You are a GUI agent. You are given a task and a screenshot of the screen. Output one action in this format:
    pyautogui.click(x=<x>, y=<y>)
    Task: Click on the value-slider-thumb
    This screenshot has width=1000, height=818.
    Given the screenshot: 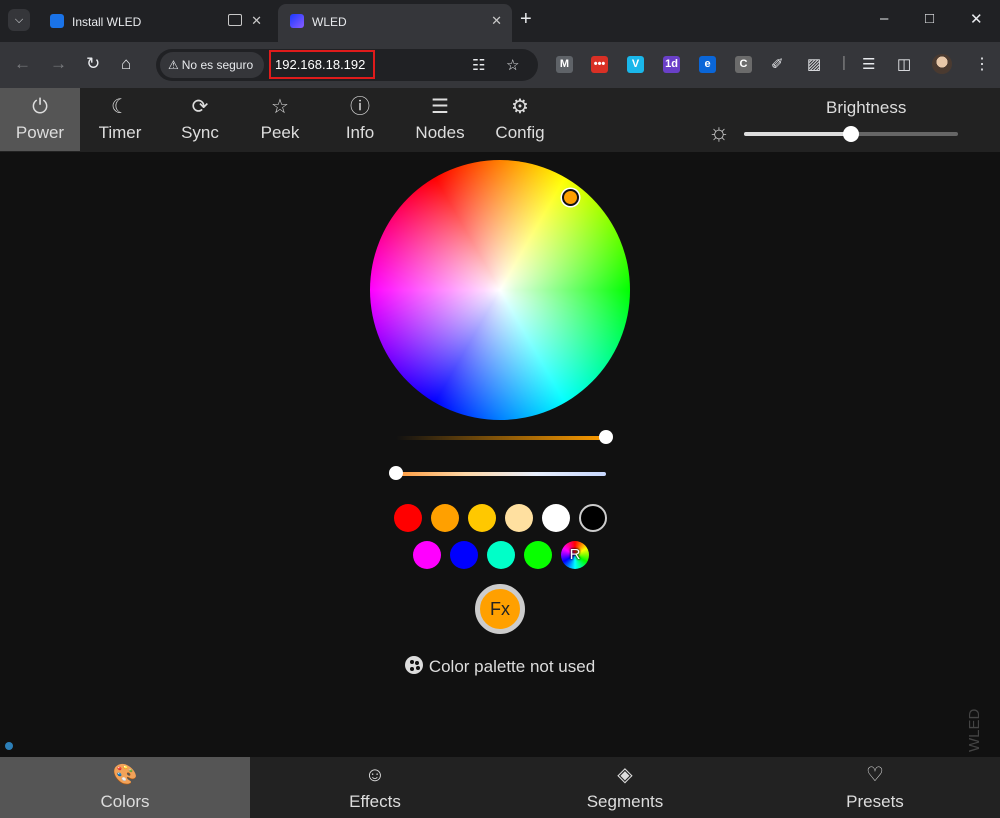 What is the action you would take?
    pyautogui.click(x=606, y=437)
    